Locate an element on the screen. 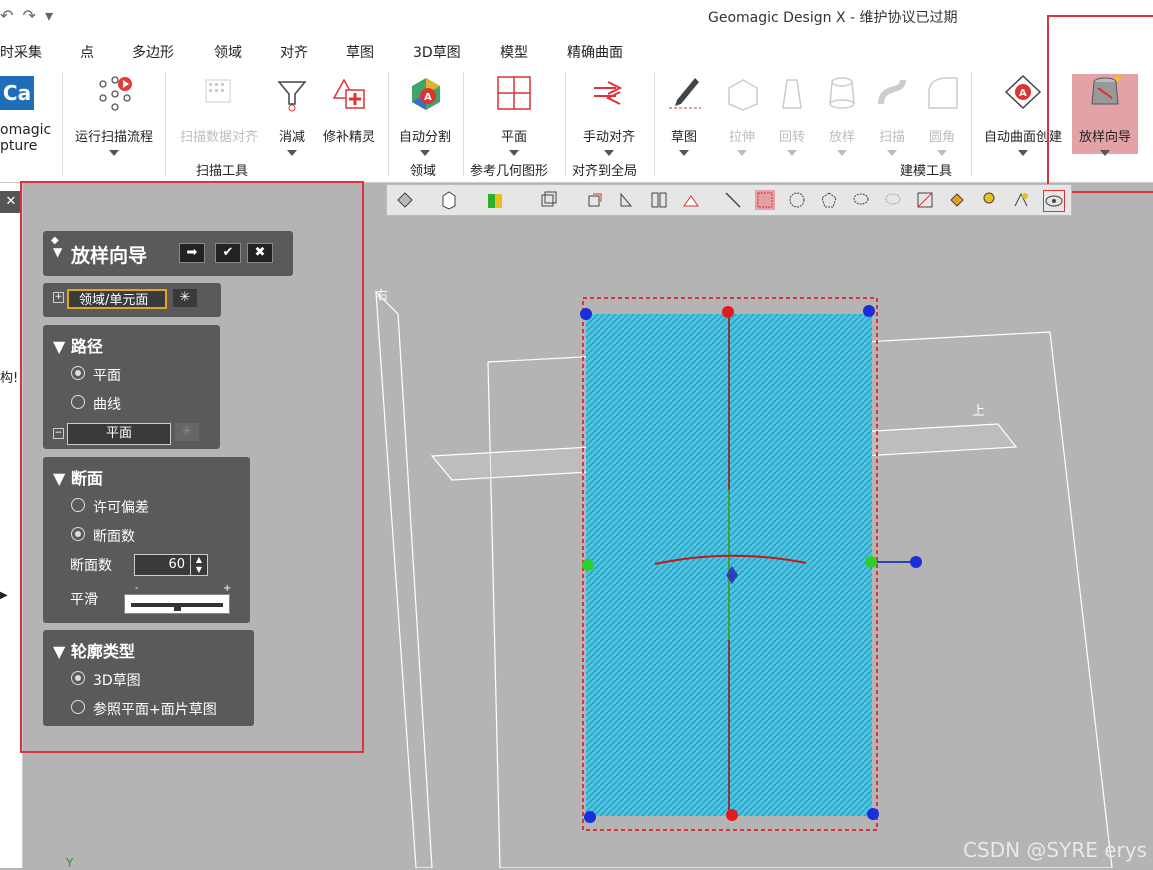 The image size is (1153, 870). plane-label-top: 上 is located at coordinates (979, 411).